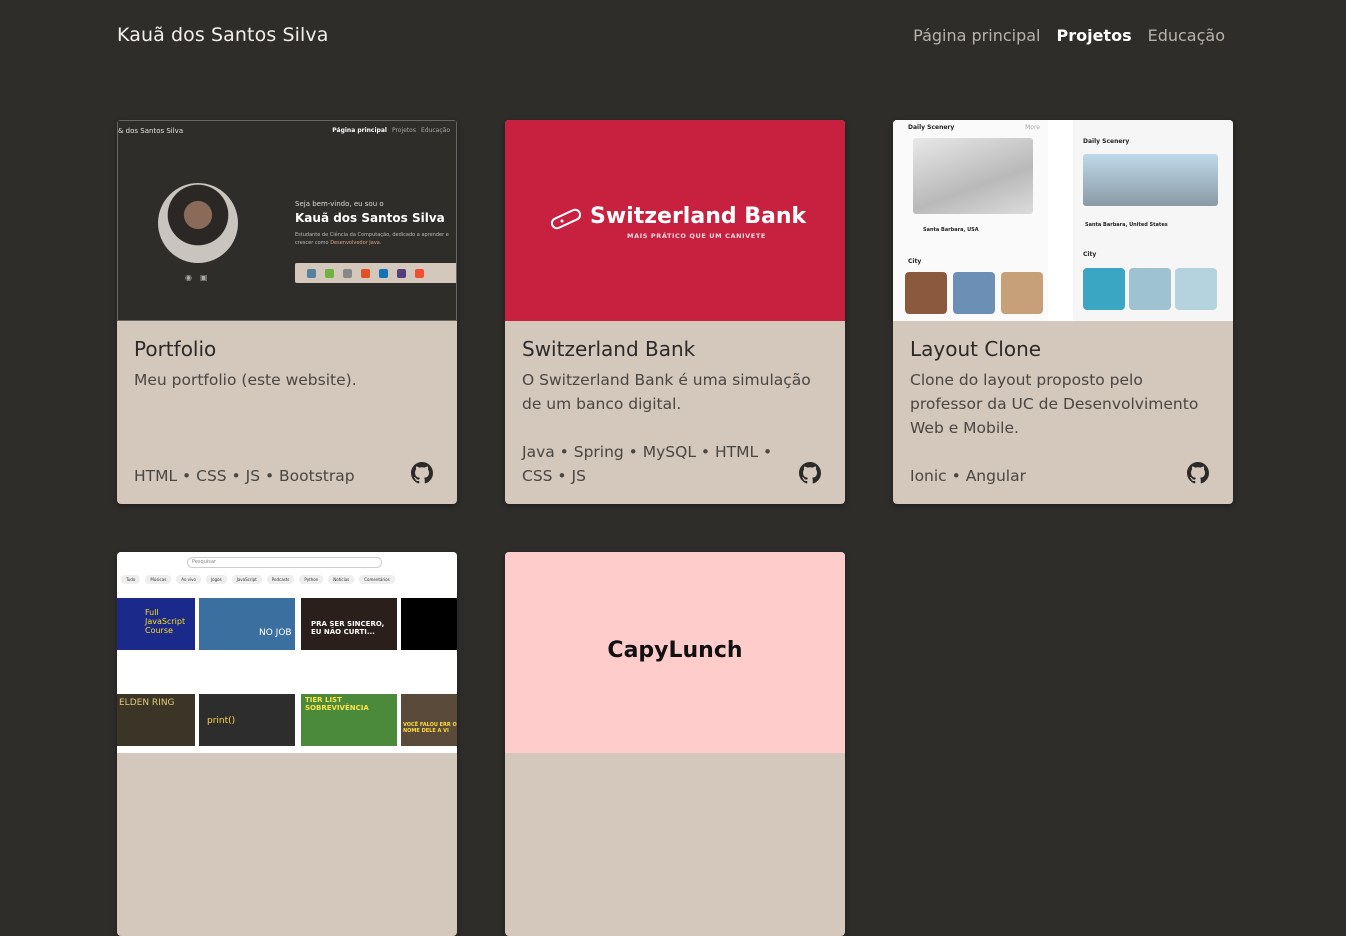 Image resolution: width=1346 pixels, height=936 pixels. Describe the element at coordinates (247, 720) in the screenshot. I see `video-thumb: print()` at that location.